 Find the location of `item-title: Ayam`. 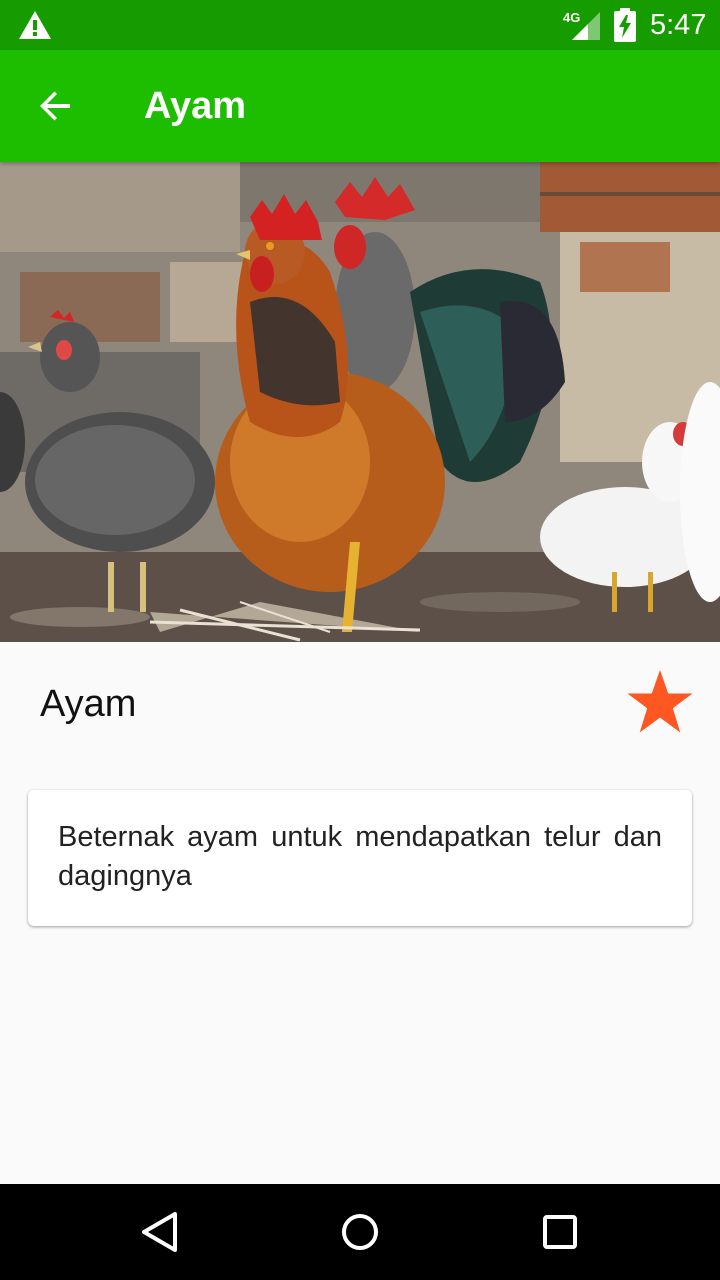

item-title: Ayam is located at coordinates (88, 704).